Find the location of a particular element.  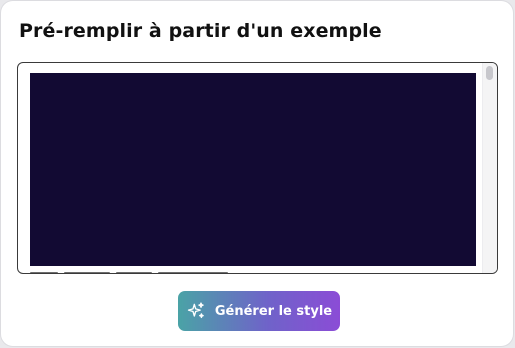

generate-style-button: Générer le style is located at coordinates (259, 311).